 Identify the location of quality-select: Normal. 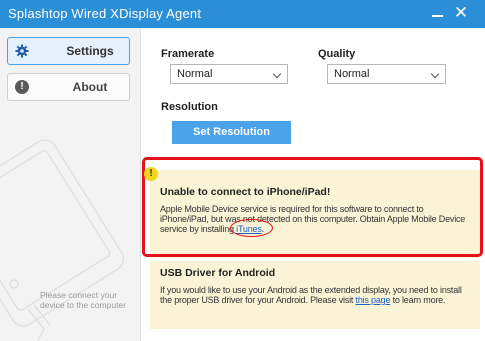
(386, 74).